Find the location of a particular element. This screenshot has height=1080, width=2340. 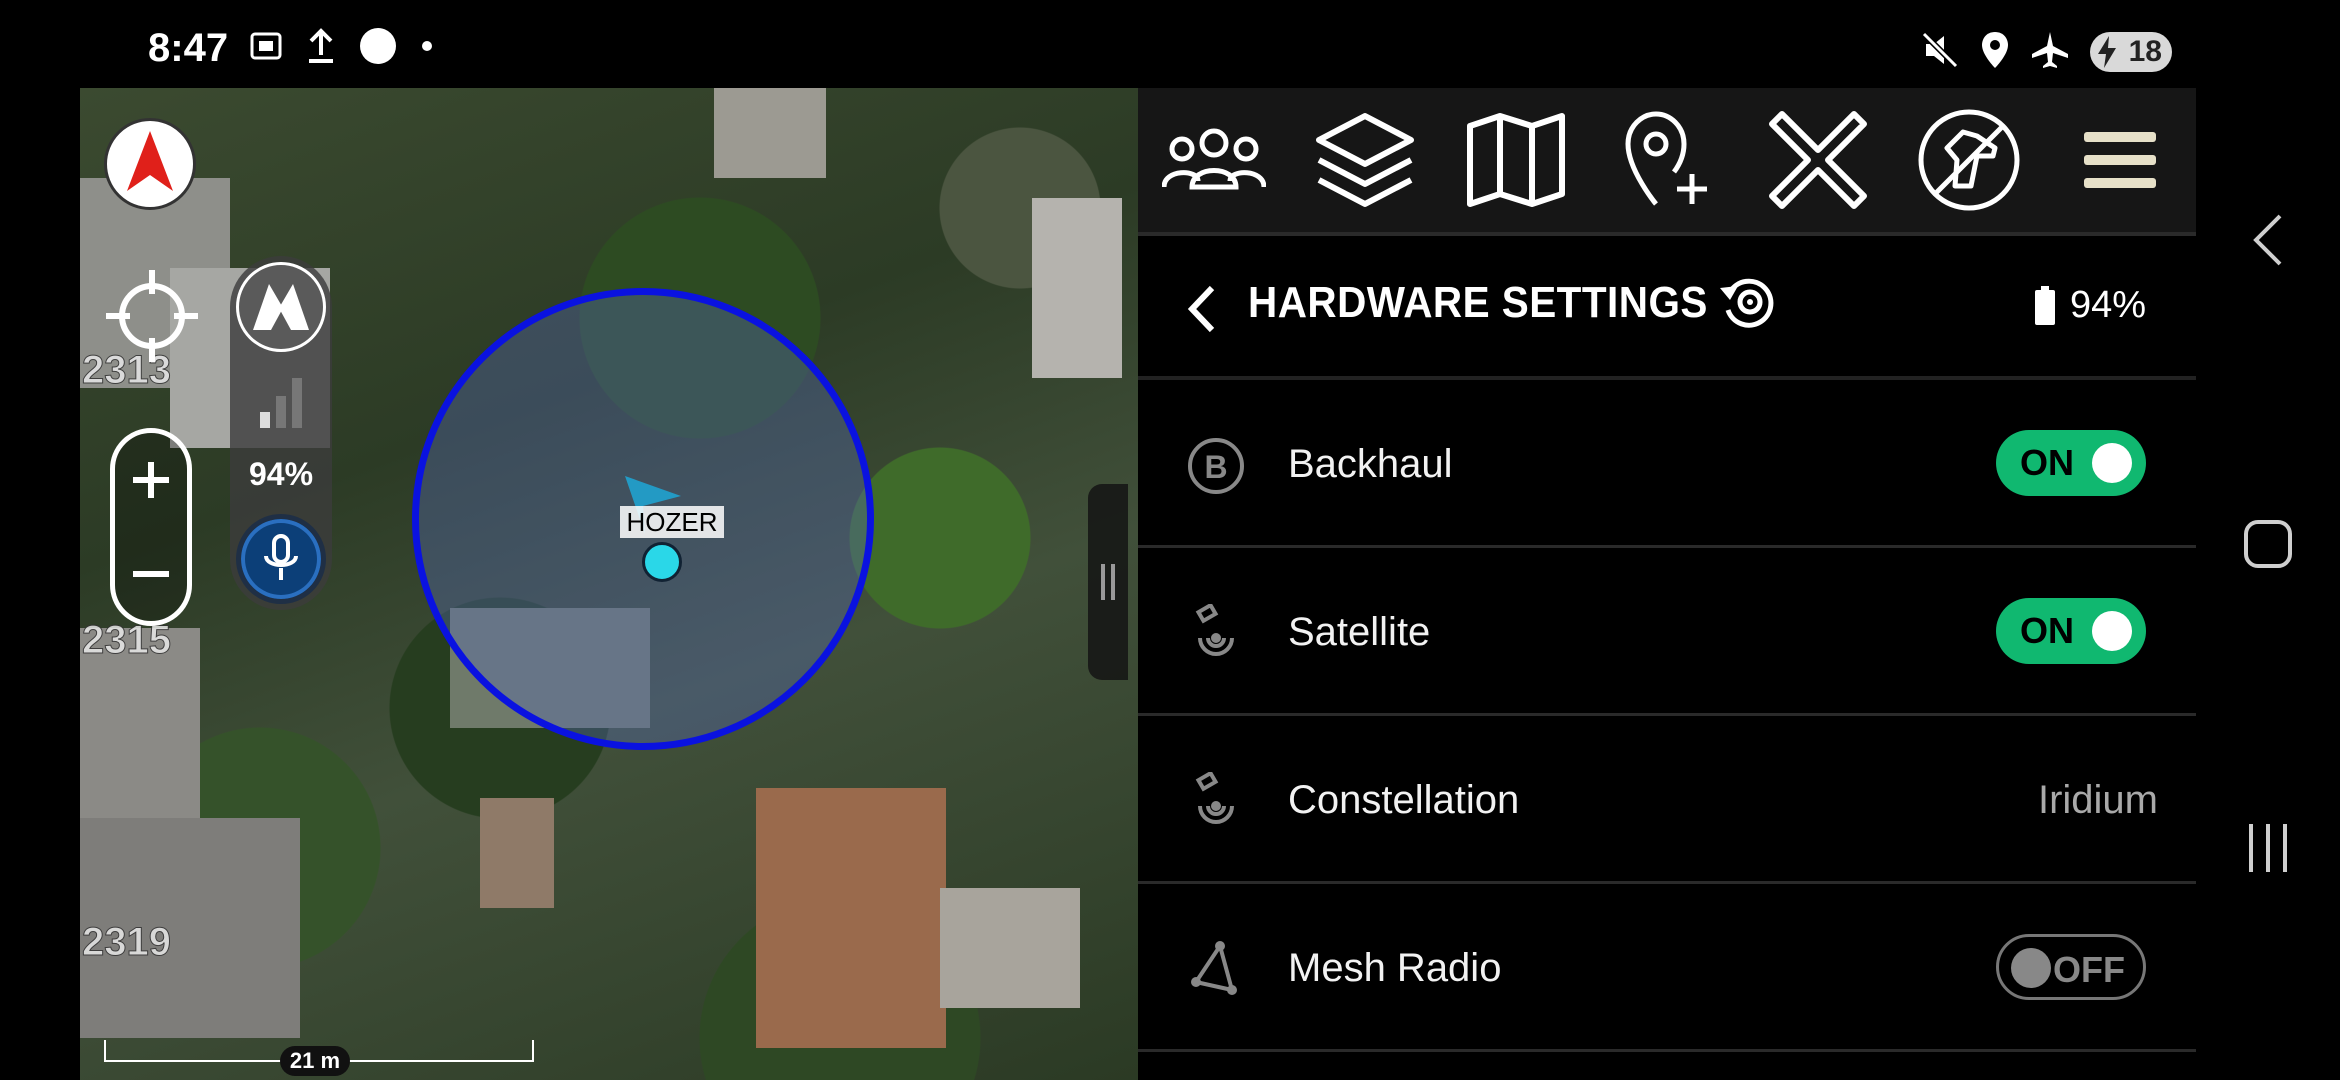

nav-home-button is located at coordinates (2268, 544).